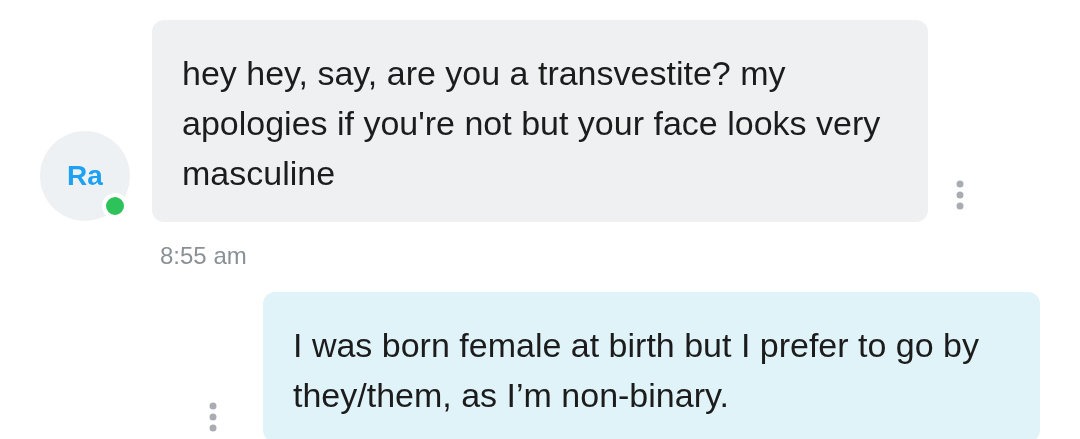 This screenshot has width=1080, height=439. What do you see at coordinates (637, 370) in the screenshot?
I see `message-text: I was born female at birth but I prefer to go by they/them, as I’m non-binary.` at bounding box center [637, 370].